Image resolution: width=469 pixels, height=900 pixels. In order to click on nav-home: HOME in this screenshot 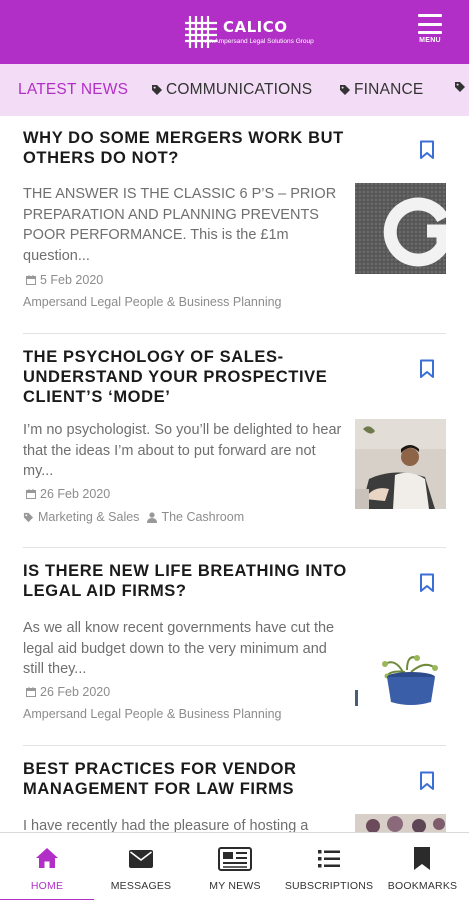, I will do `click(47, 866)`.